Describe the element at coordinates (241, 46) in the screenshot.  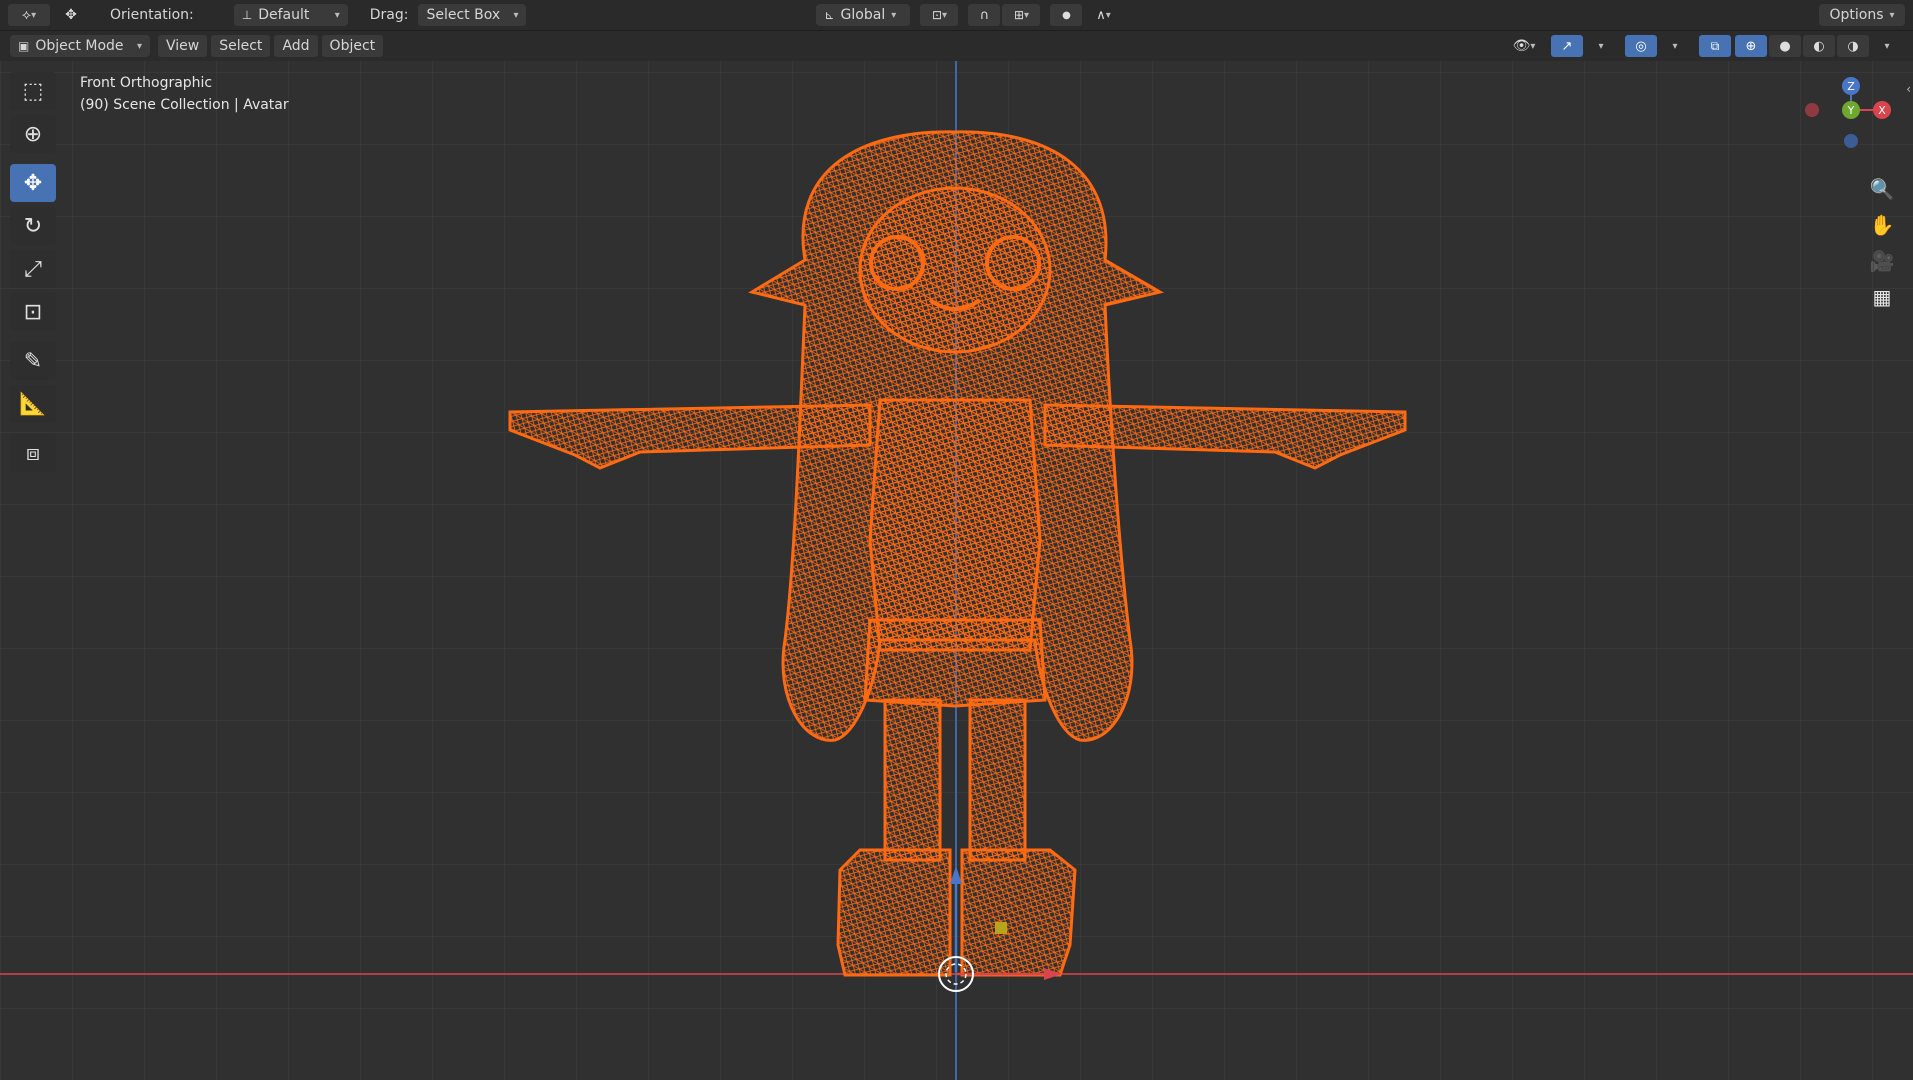
I see `menu-select: Select` at that location.